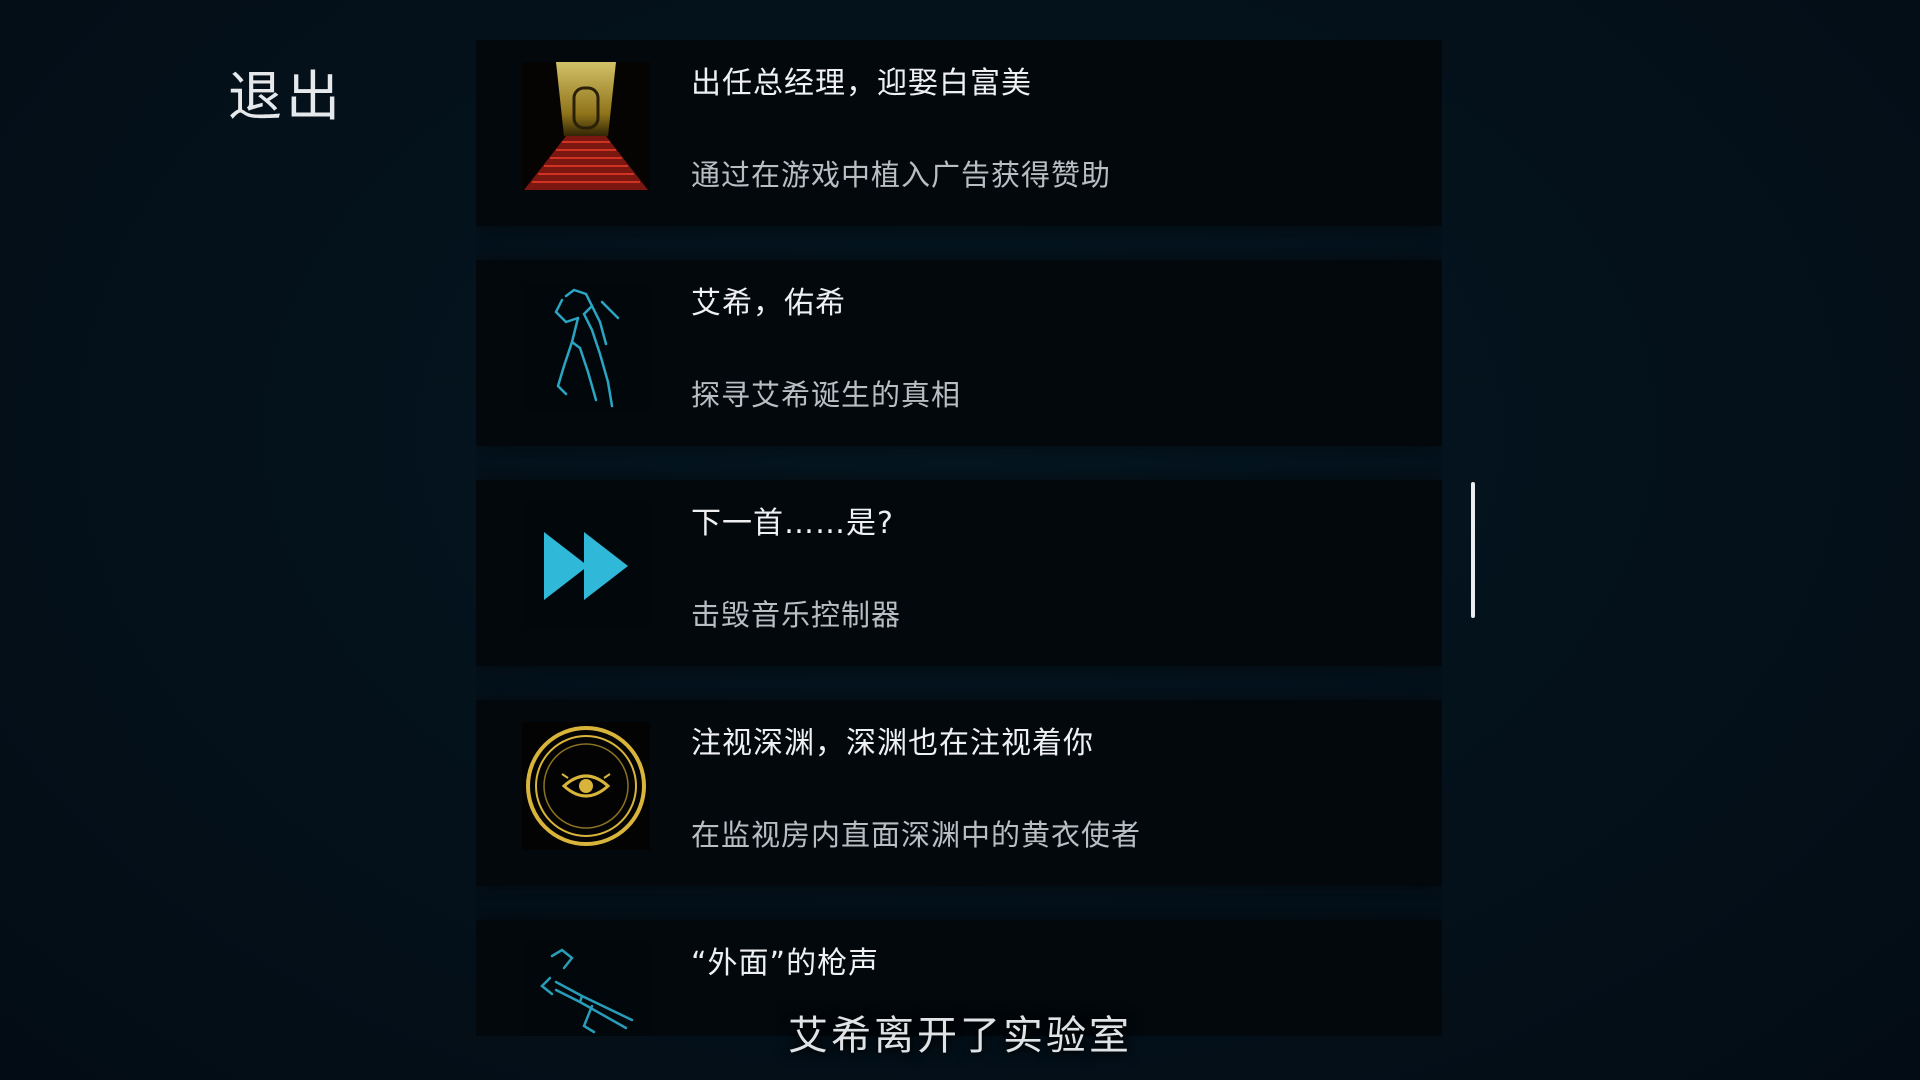 The image size is (1920, 1080). What do you see at coordinates (1473, 550) in the screenshot?
I see `scrollbar-thumb` at bounding box center [1473, 550].